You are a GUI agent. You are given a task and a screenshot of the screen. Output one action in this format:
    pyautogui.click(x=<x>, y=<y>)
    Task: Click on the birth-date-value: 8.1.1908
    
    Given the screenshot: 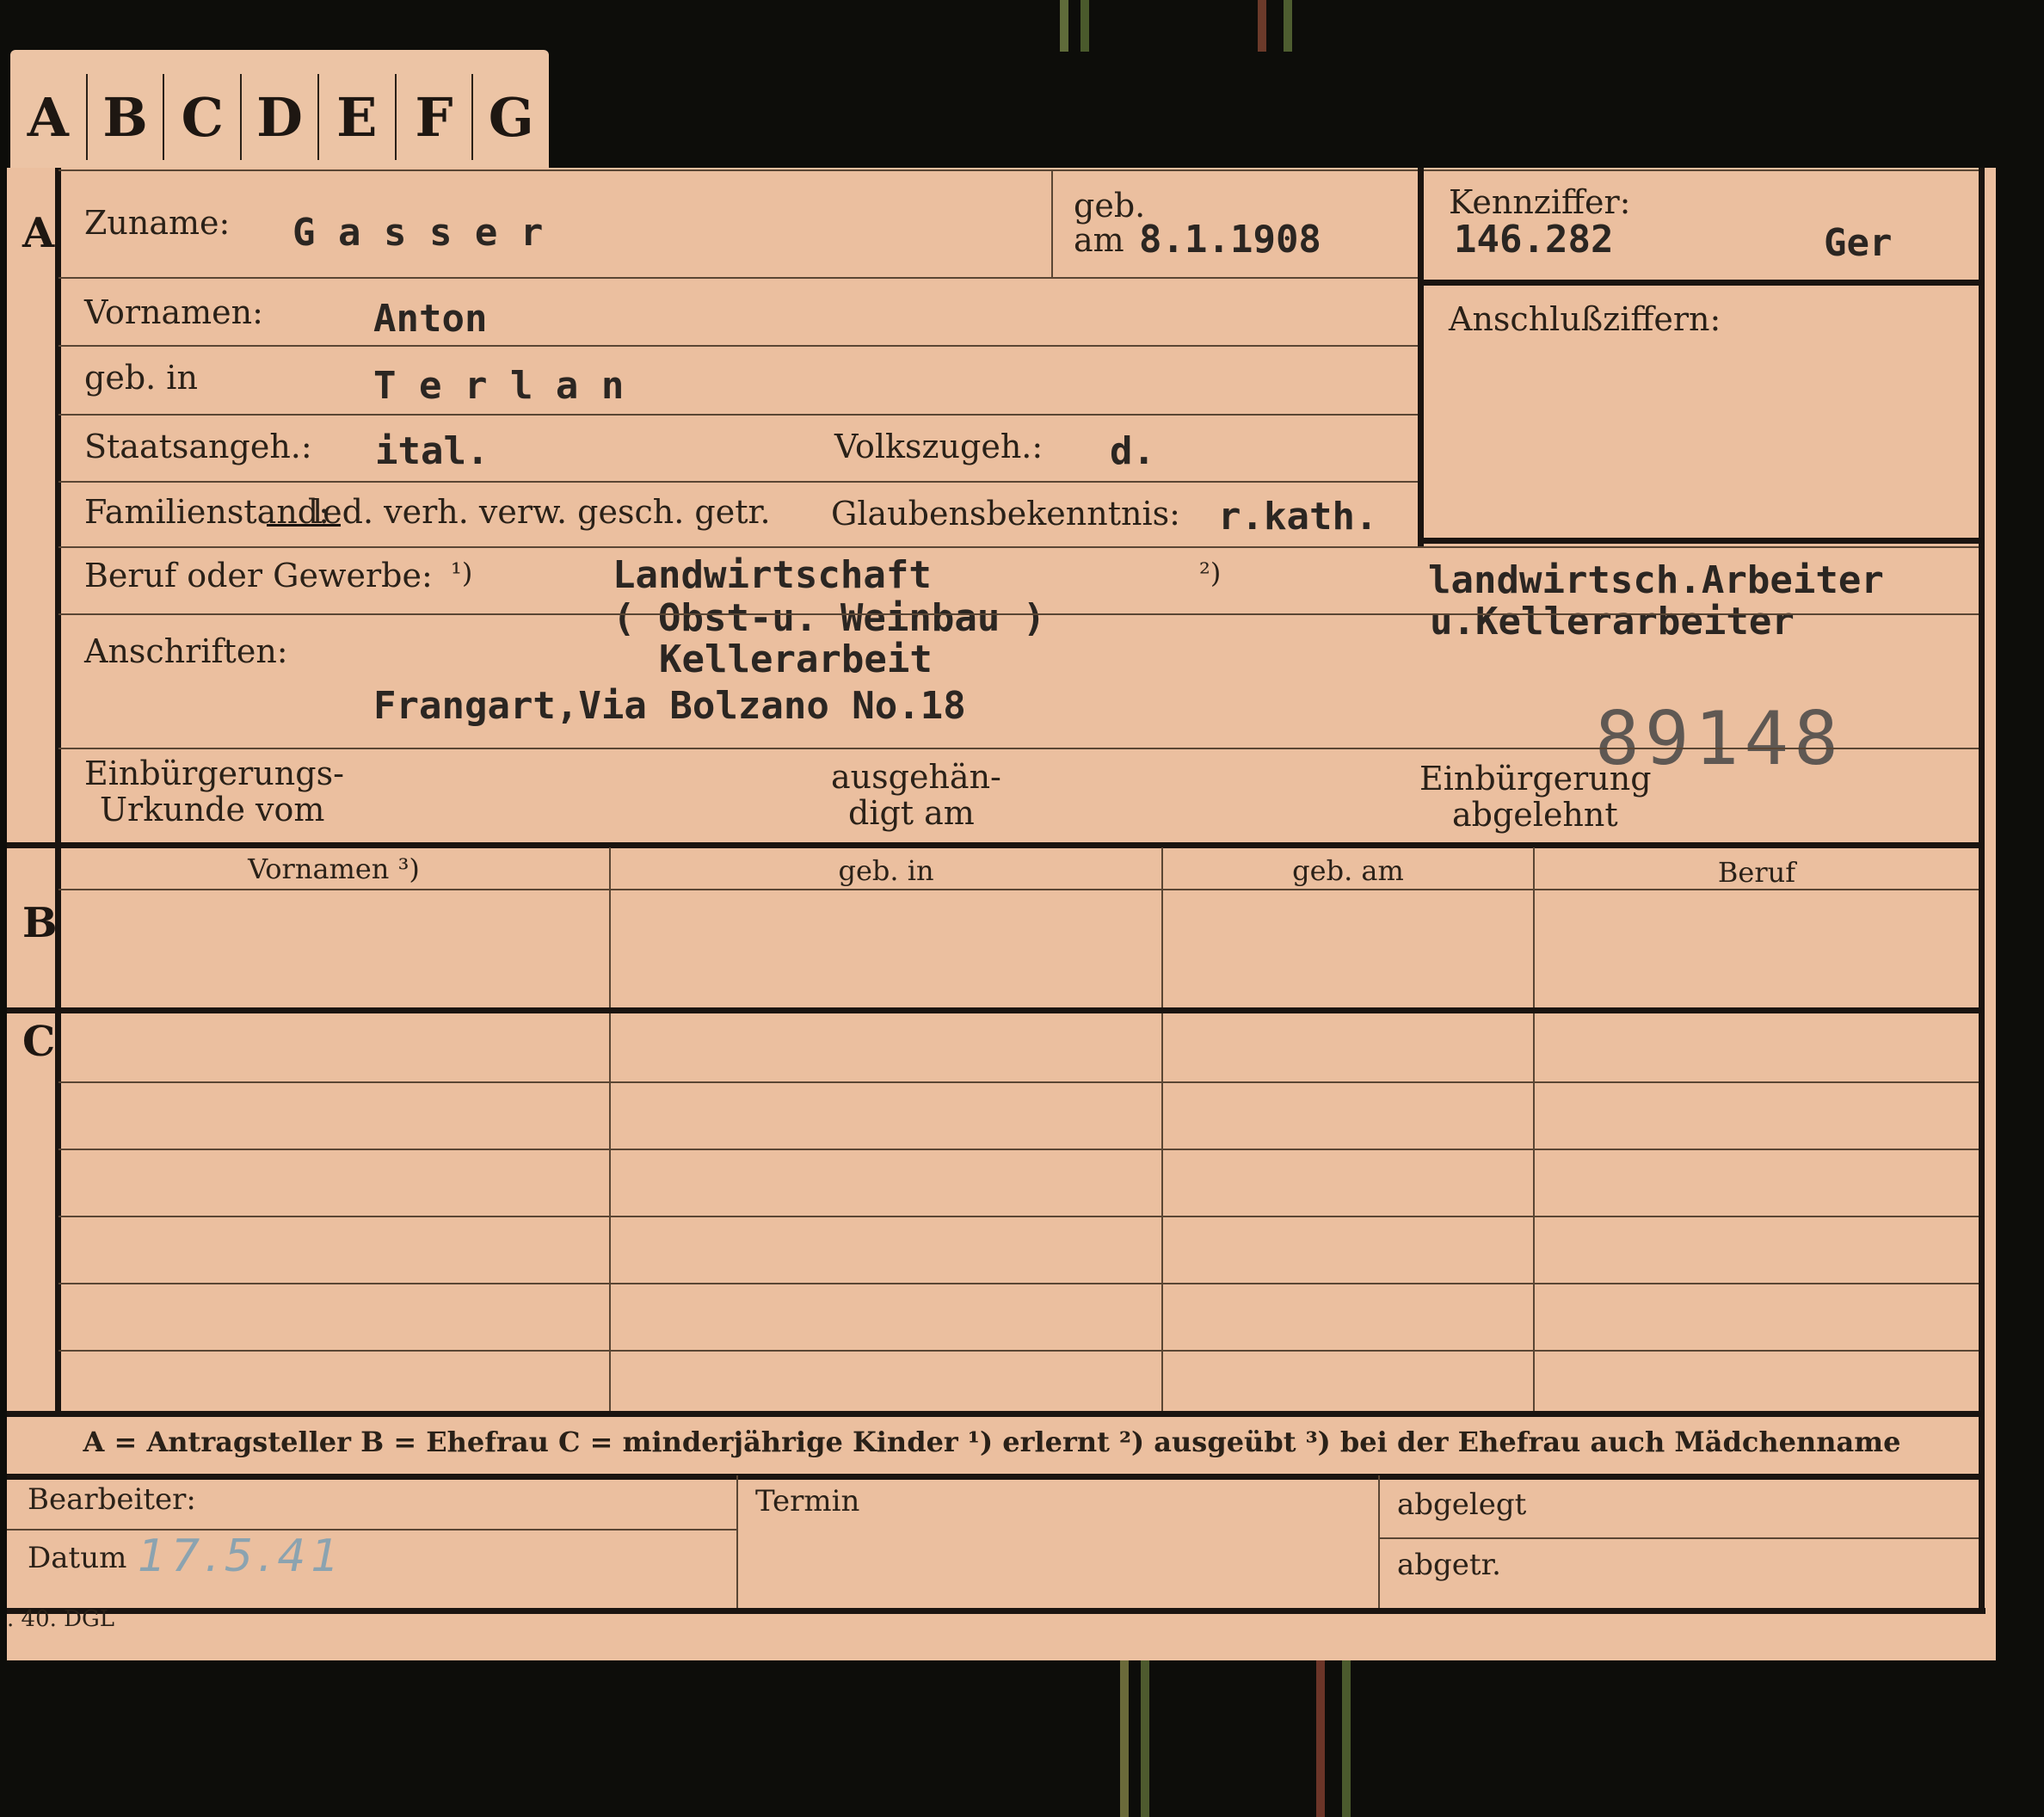 What is the action you would take?
    pyautogui.click(x=1230, y=240)
    